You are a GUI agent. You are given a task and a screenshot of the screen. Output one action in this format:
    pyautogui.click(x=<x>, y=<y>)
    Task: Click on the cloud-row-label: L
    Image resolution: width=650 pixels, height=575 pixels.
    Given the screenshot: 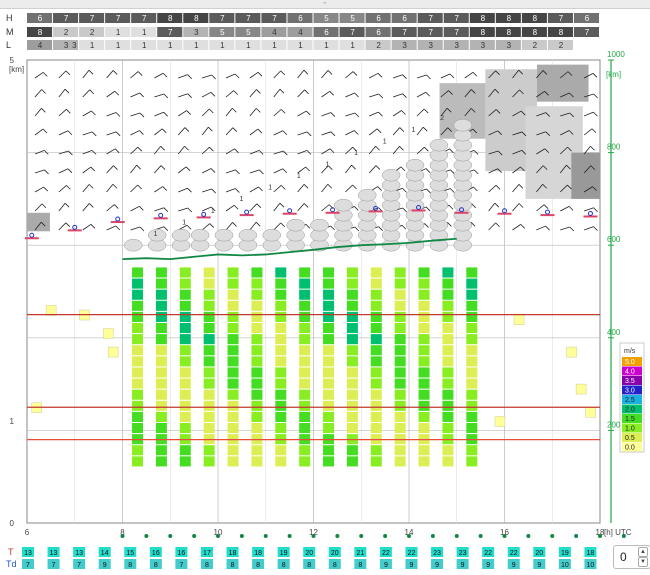 What is the action you would take?
    pyautogui.click(x=8, y=45)
    